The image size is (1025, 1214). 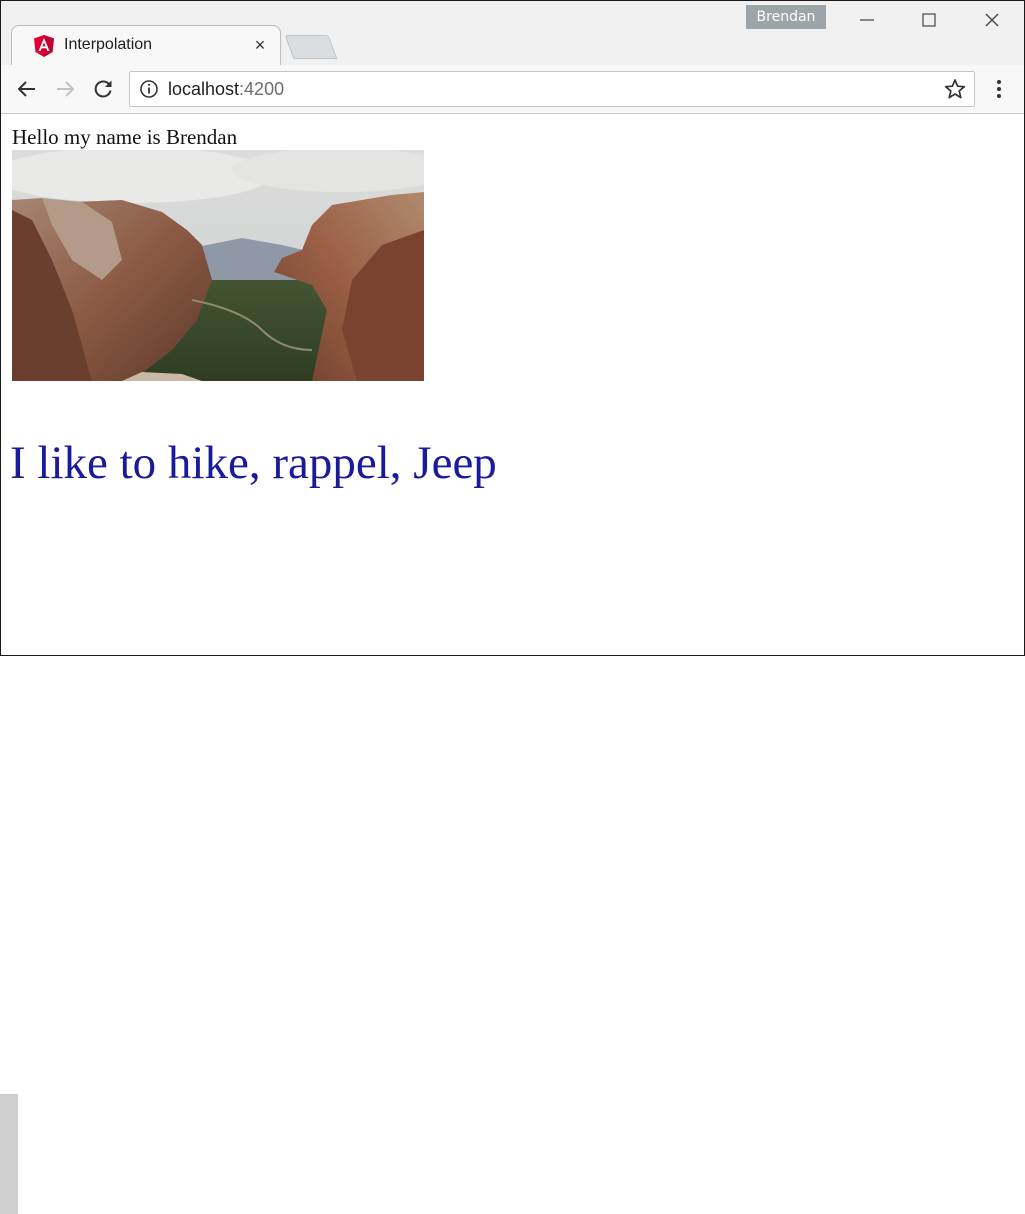 What do you see at coordinates (311, 47) in the screenshot?
I see `new-tab-button` at bounding box center [311, 47].